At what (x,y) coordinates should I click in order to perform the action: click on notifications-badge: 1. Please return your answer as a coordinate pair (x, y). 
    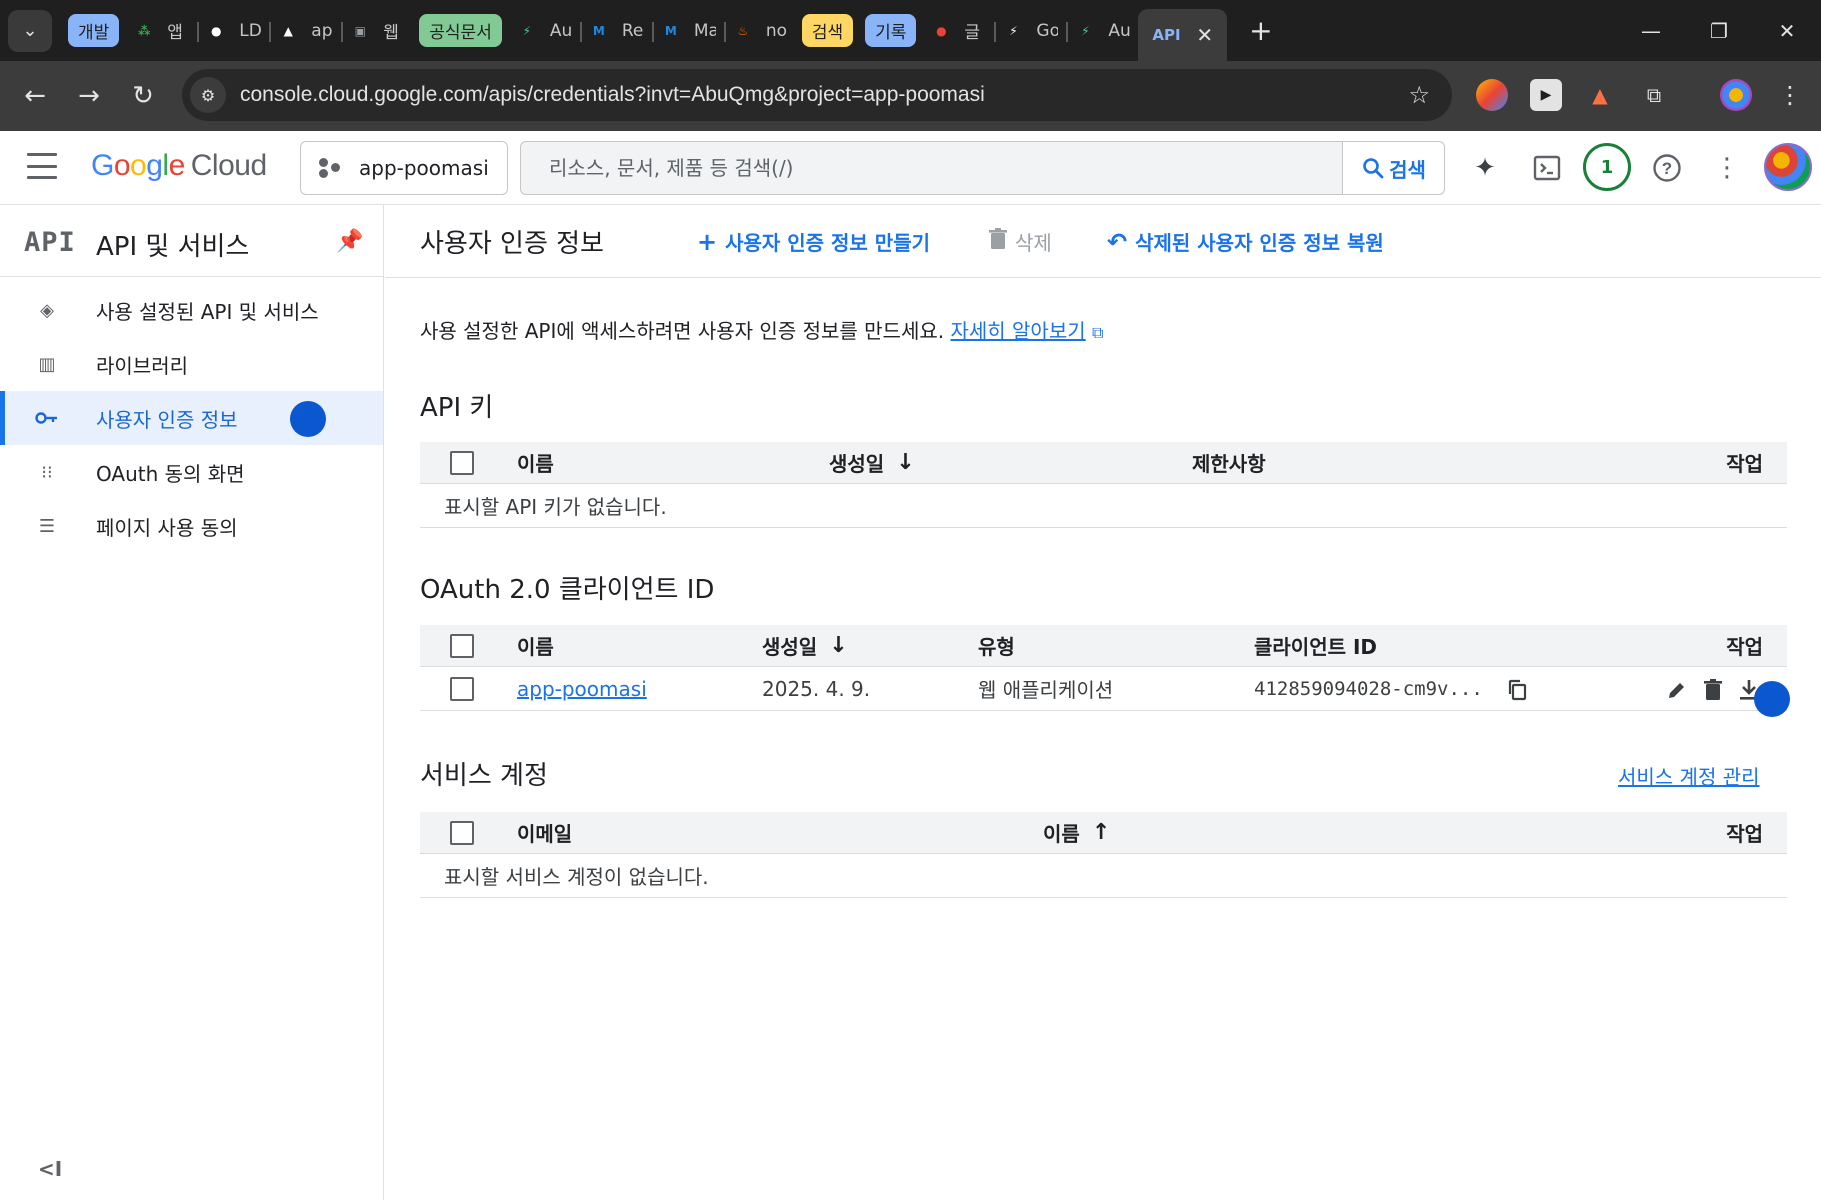
    Looking at the image, I should click on (1607, 167).